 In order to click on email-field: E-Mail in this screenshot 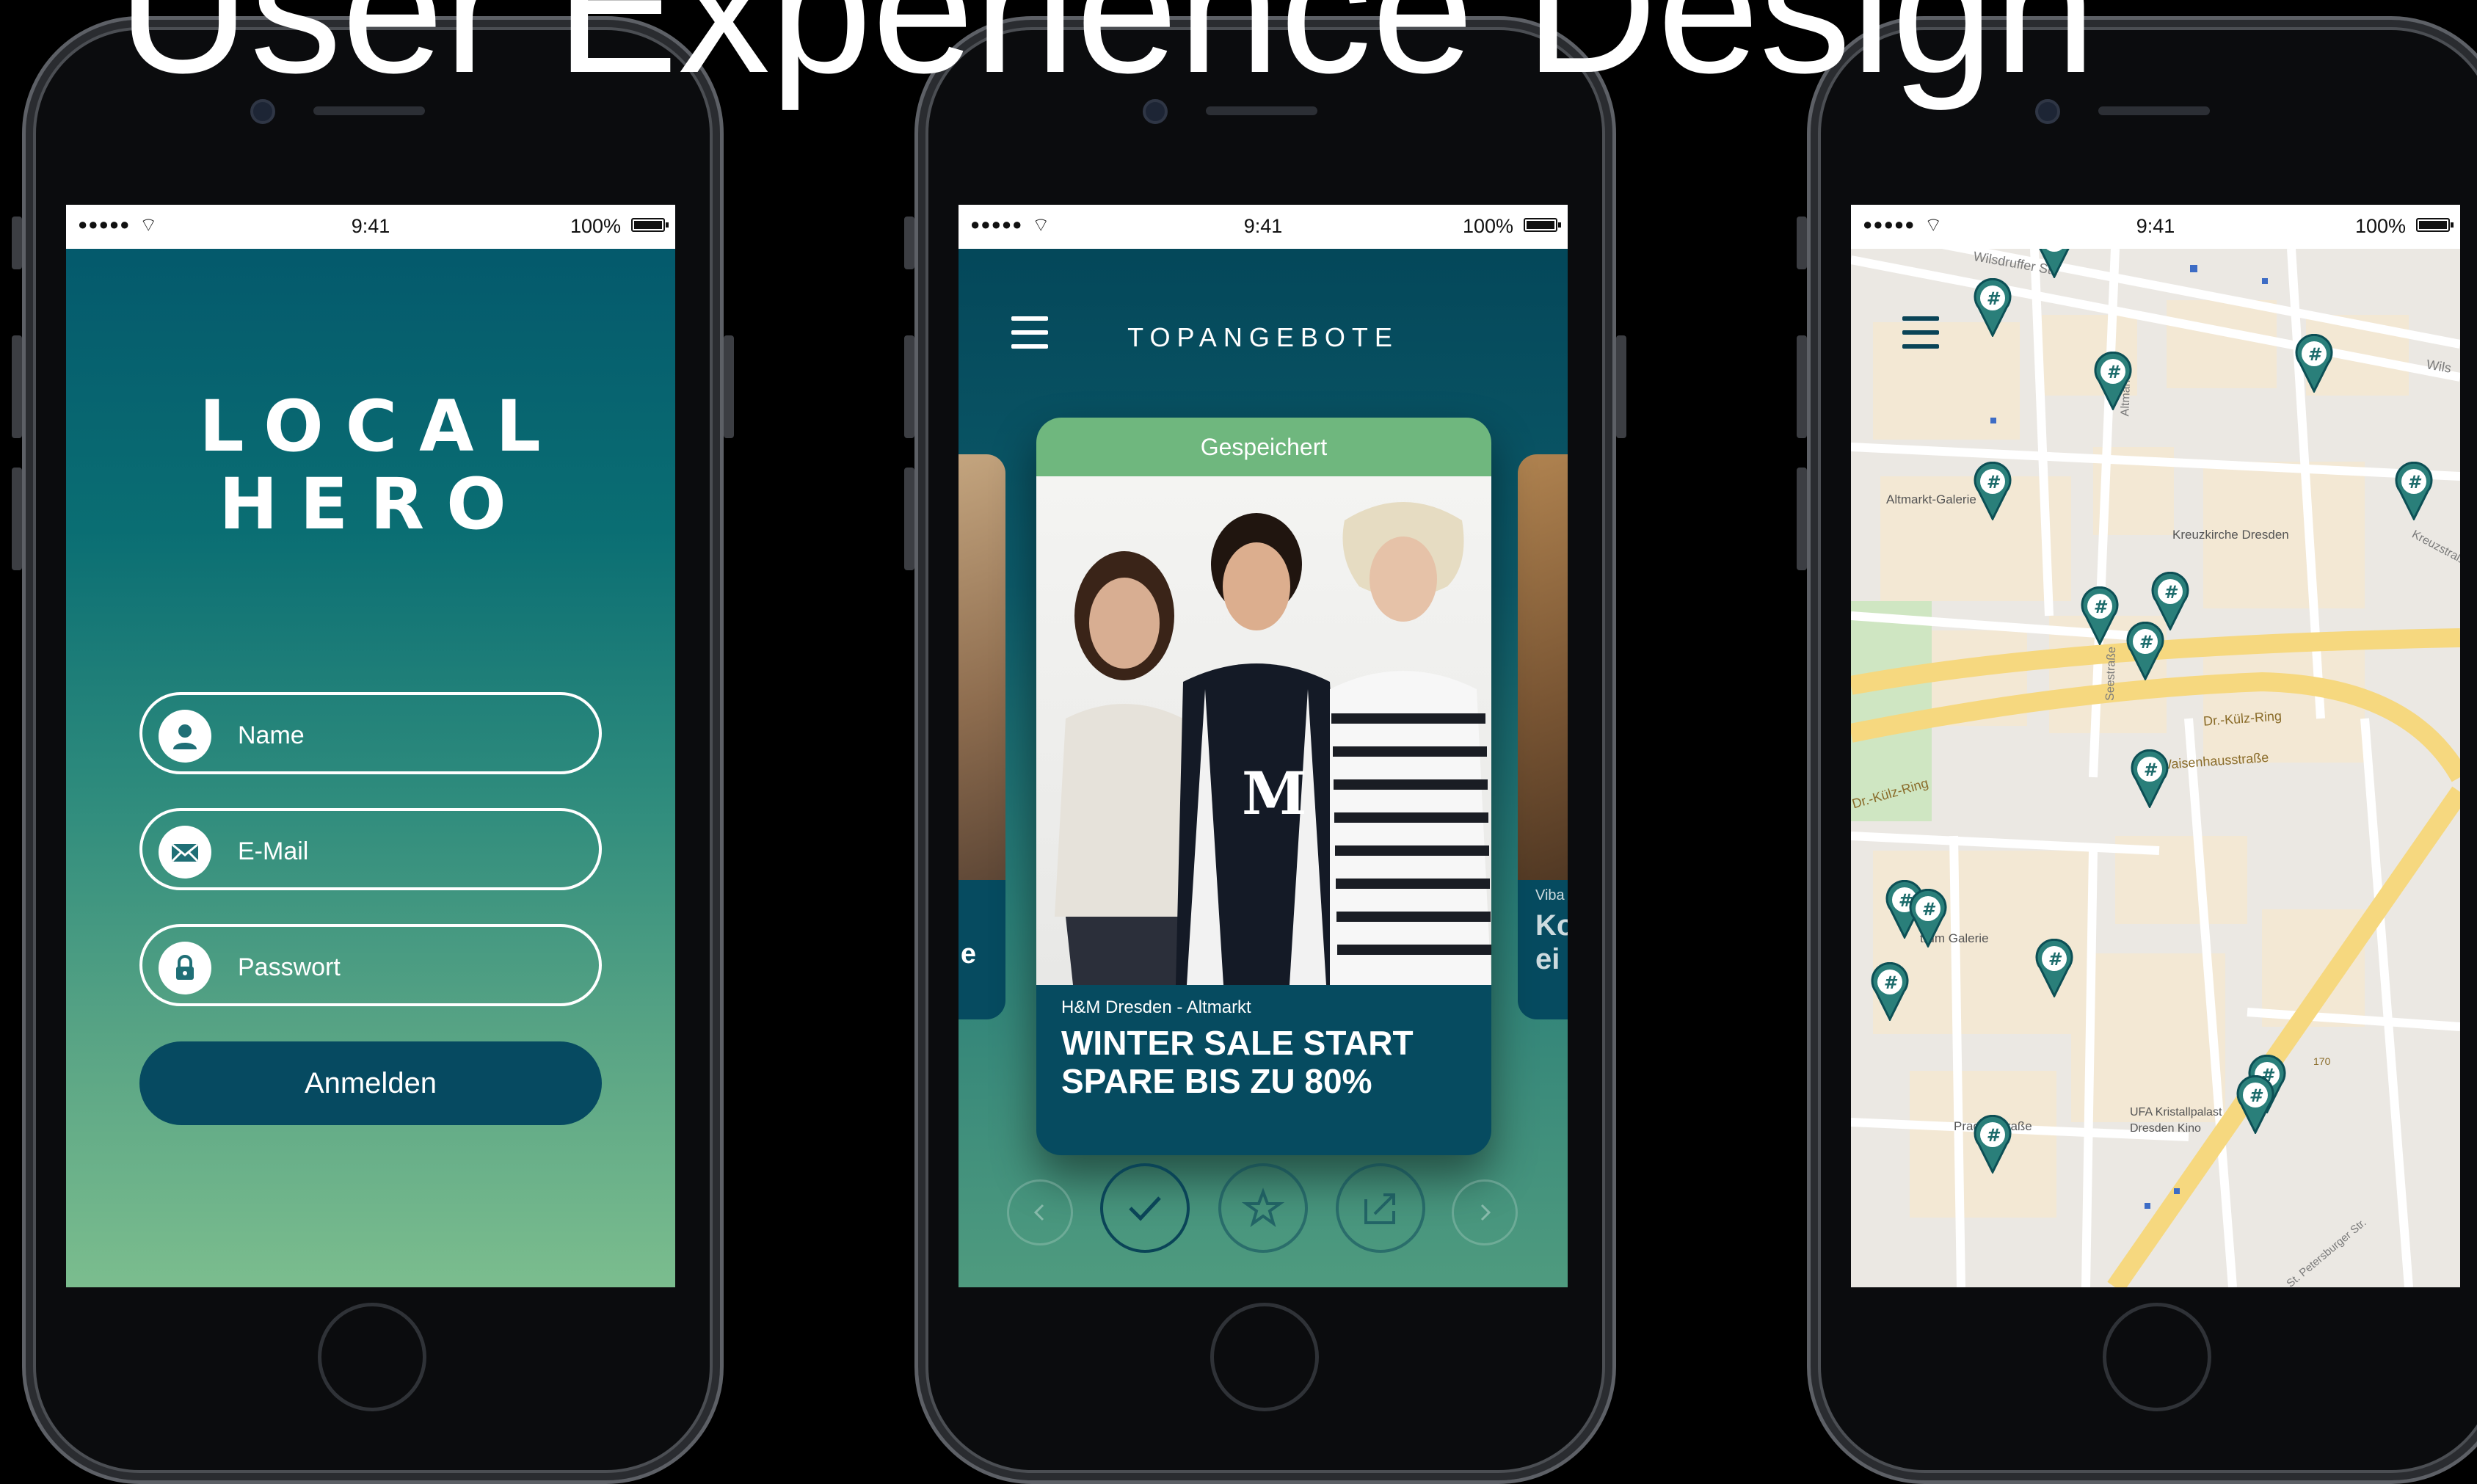, I will do `click(370, 849)`.